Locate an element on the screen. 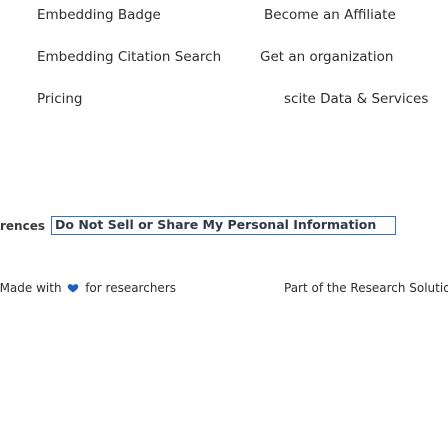 The width and height of the screenshot is (448, 448). link-embedding-badge: Embedding Badge is located at coordinates (99, 15).